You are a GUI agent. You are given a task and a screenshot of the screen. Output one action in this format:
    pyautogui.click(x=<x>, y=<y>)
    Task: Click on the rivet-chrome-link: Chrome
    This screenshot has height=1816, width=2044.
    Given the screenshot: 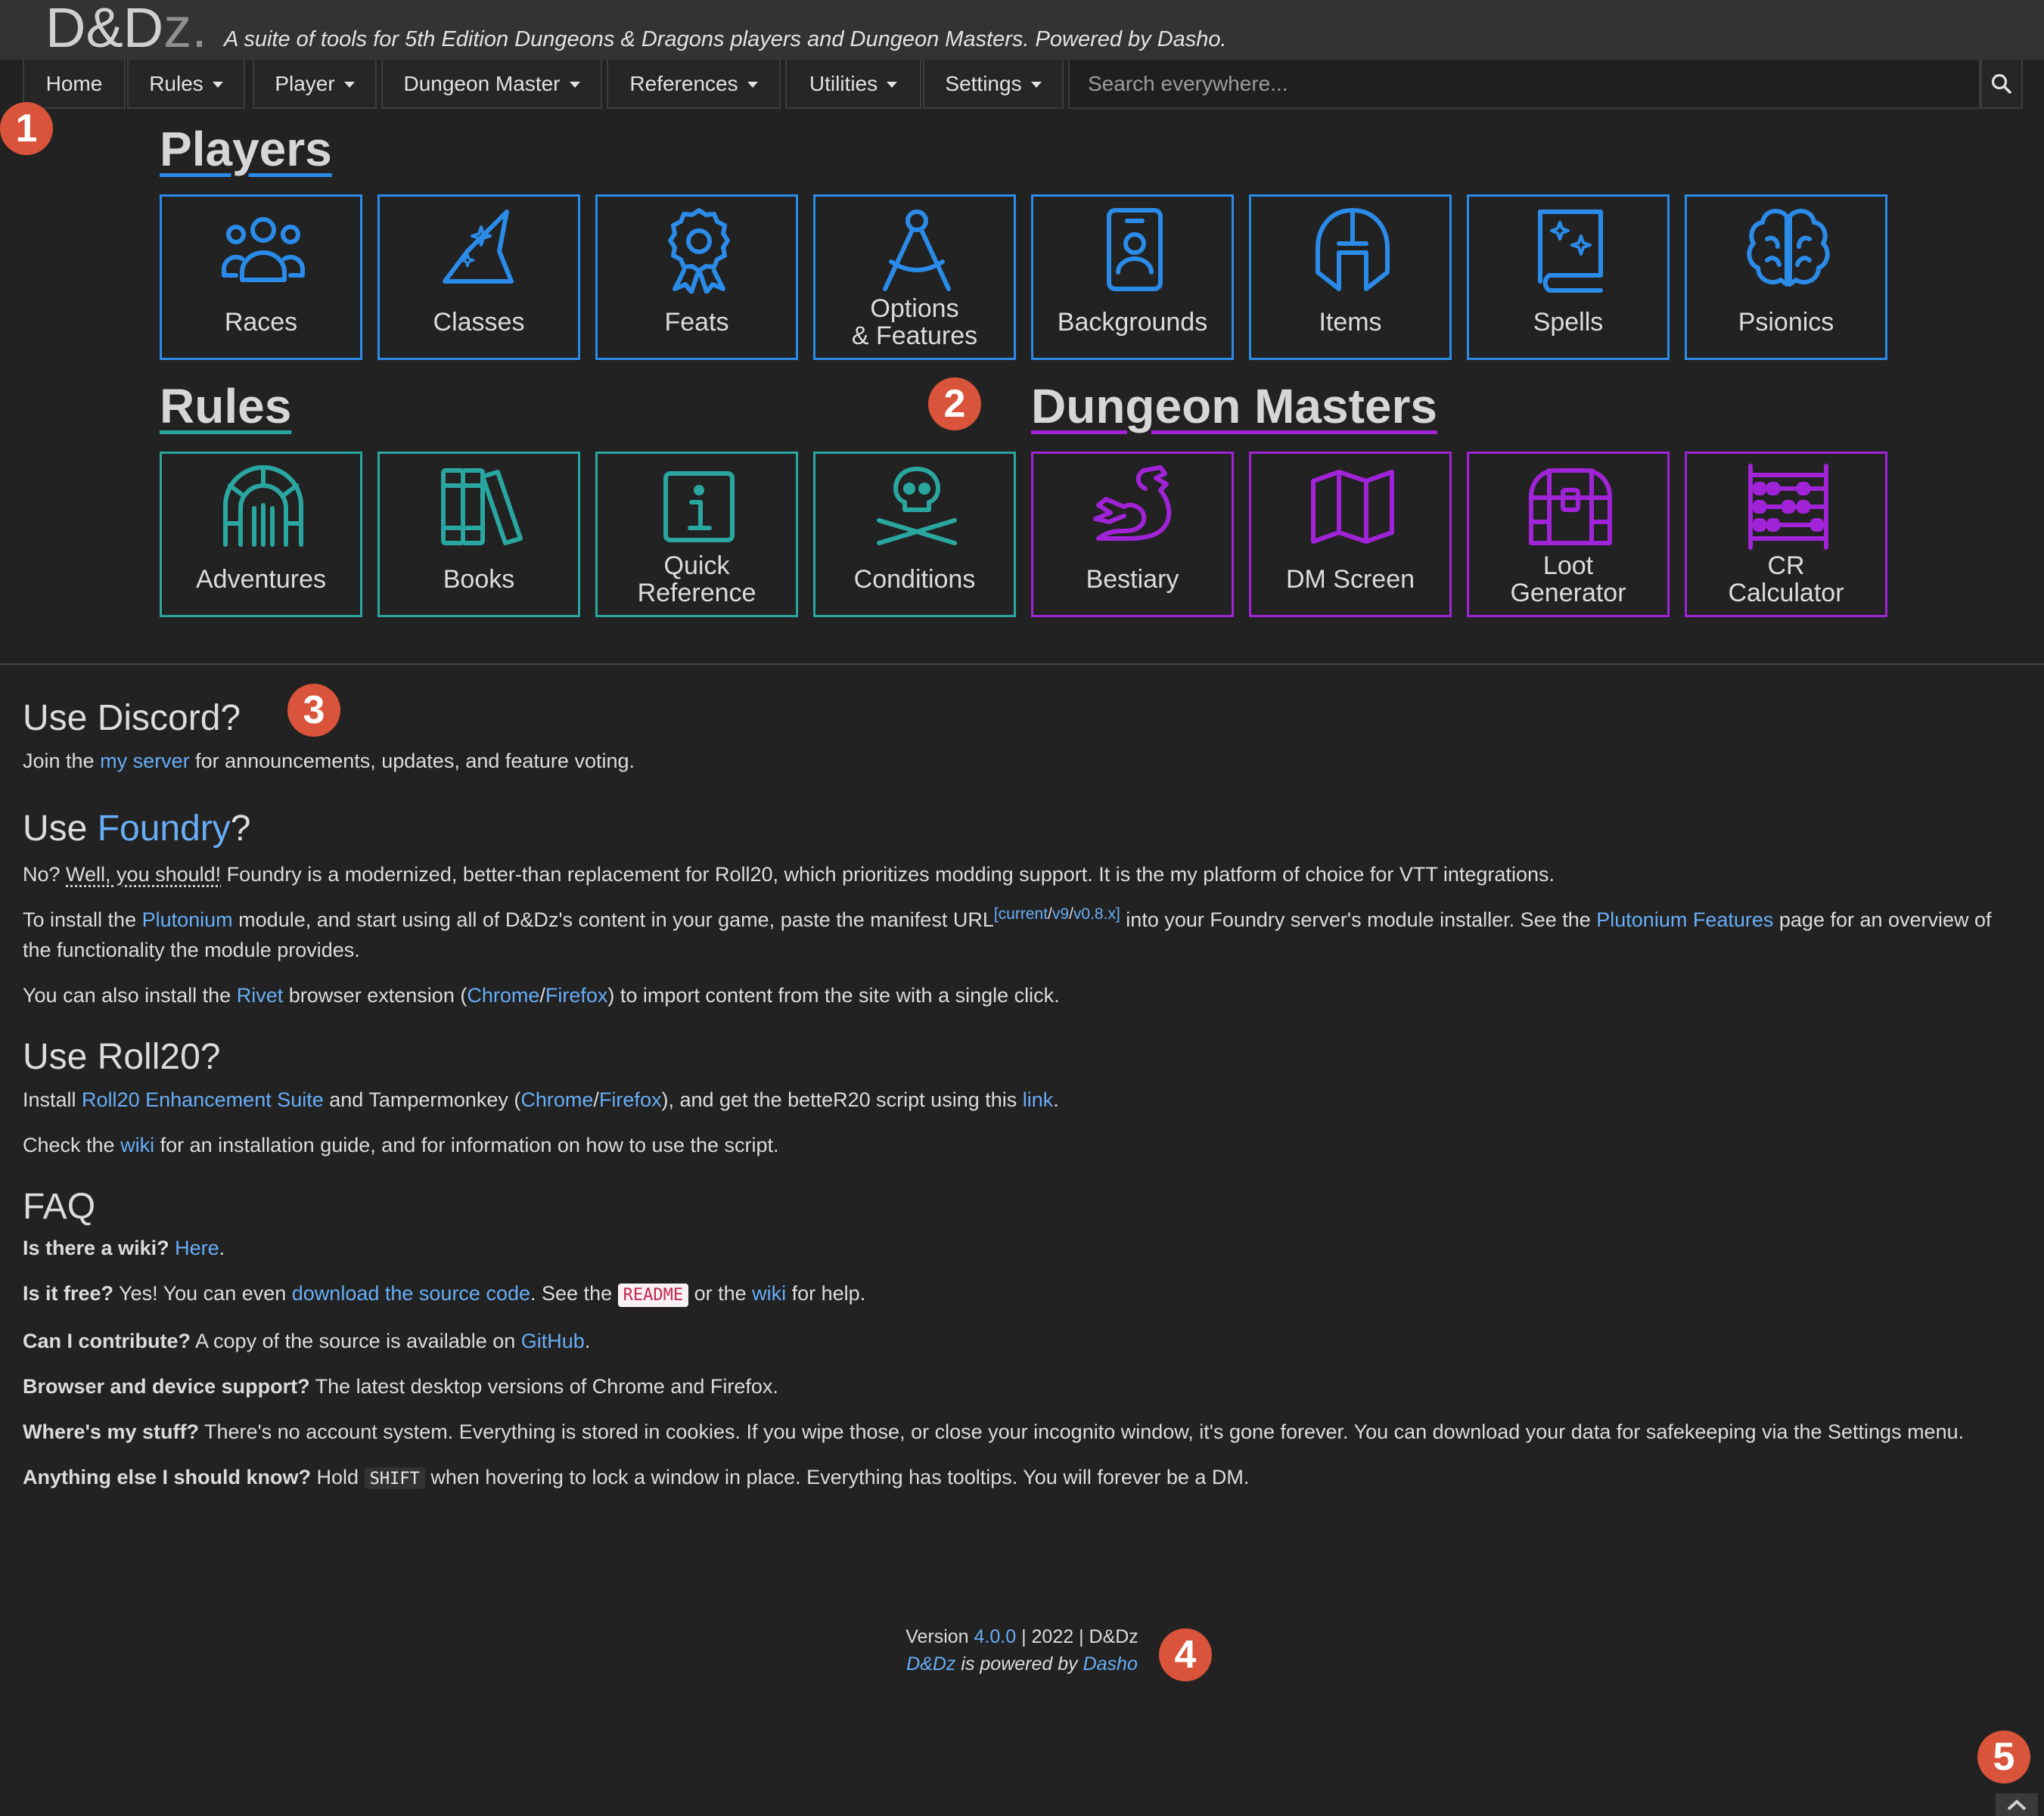 What is the action you would take?
    pyautogui.click(x=503, y=995)
    